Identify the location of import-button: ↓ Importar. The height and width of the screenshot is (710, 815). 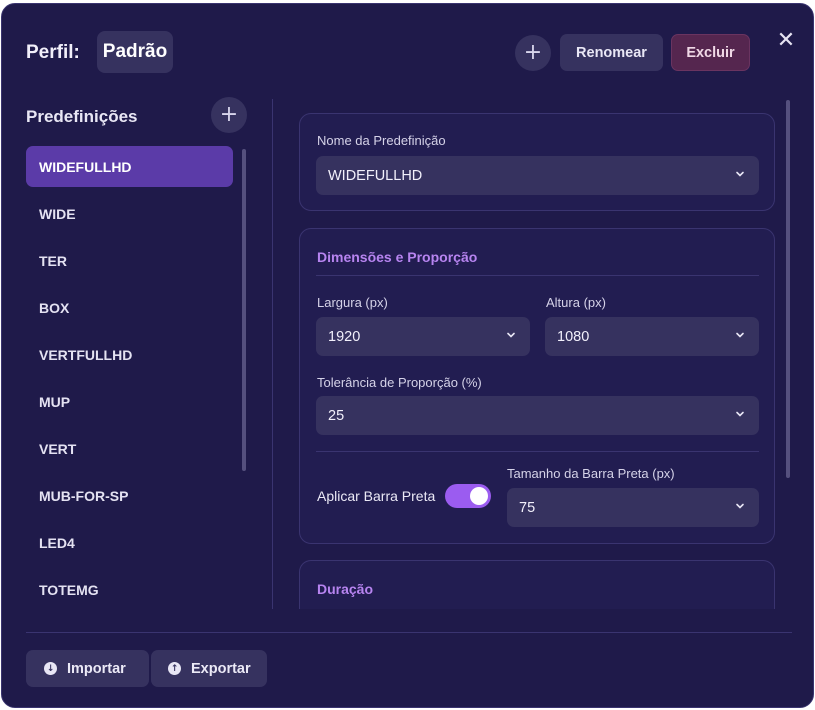
(87, 668).